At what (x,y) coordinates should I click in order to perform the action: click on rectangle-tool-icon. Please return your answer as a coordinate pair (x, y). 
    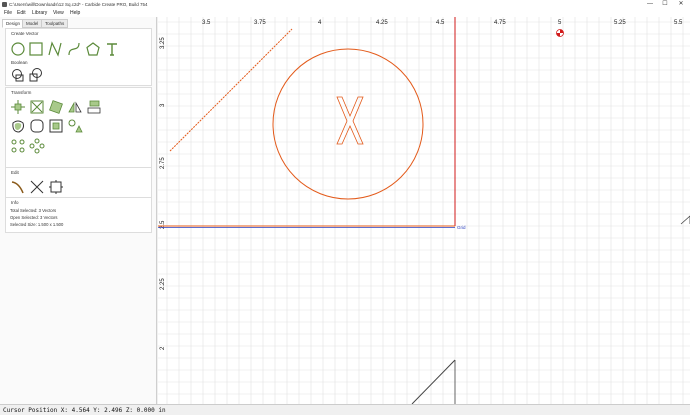
    Looking at the image, I should click on (36, 49).